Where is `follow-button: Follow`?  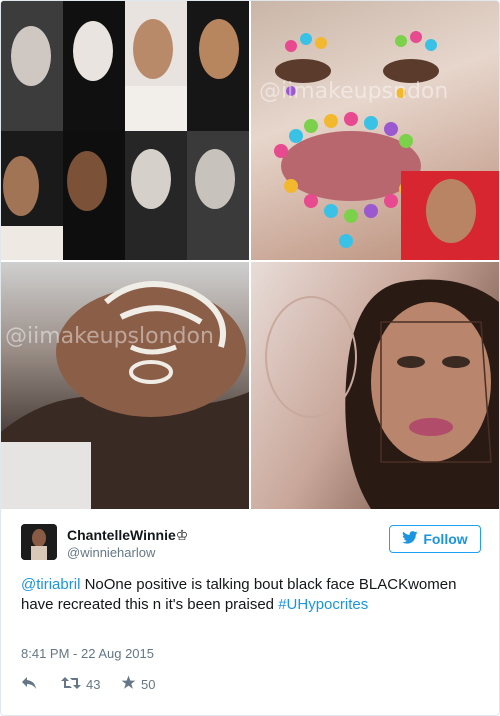 follow-button: Follow is located at coordinates (435, 539).